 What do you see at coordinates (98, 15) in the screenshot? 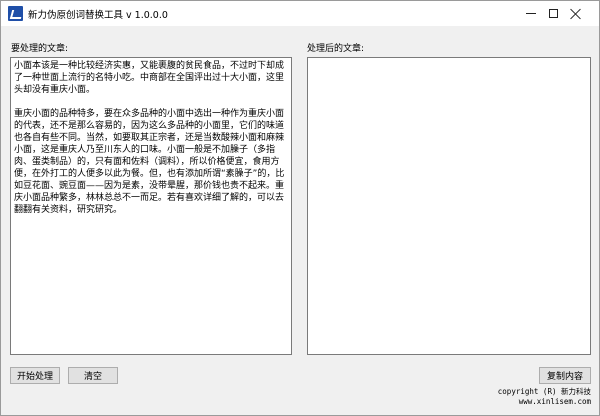
I see `window-title: 新力伪原创词替换工具 v 1.0.0.0` at bounding box center [98, 15].